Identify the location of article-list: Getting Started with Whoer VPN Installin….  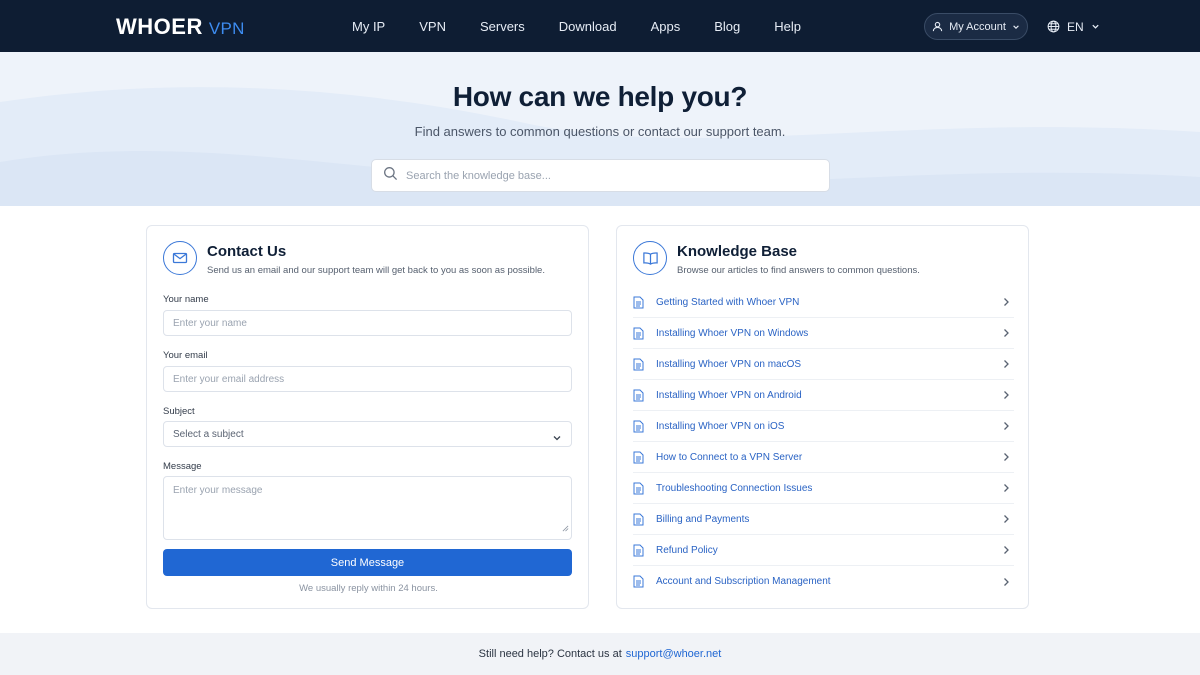
(823, 442).